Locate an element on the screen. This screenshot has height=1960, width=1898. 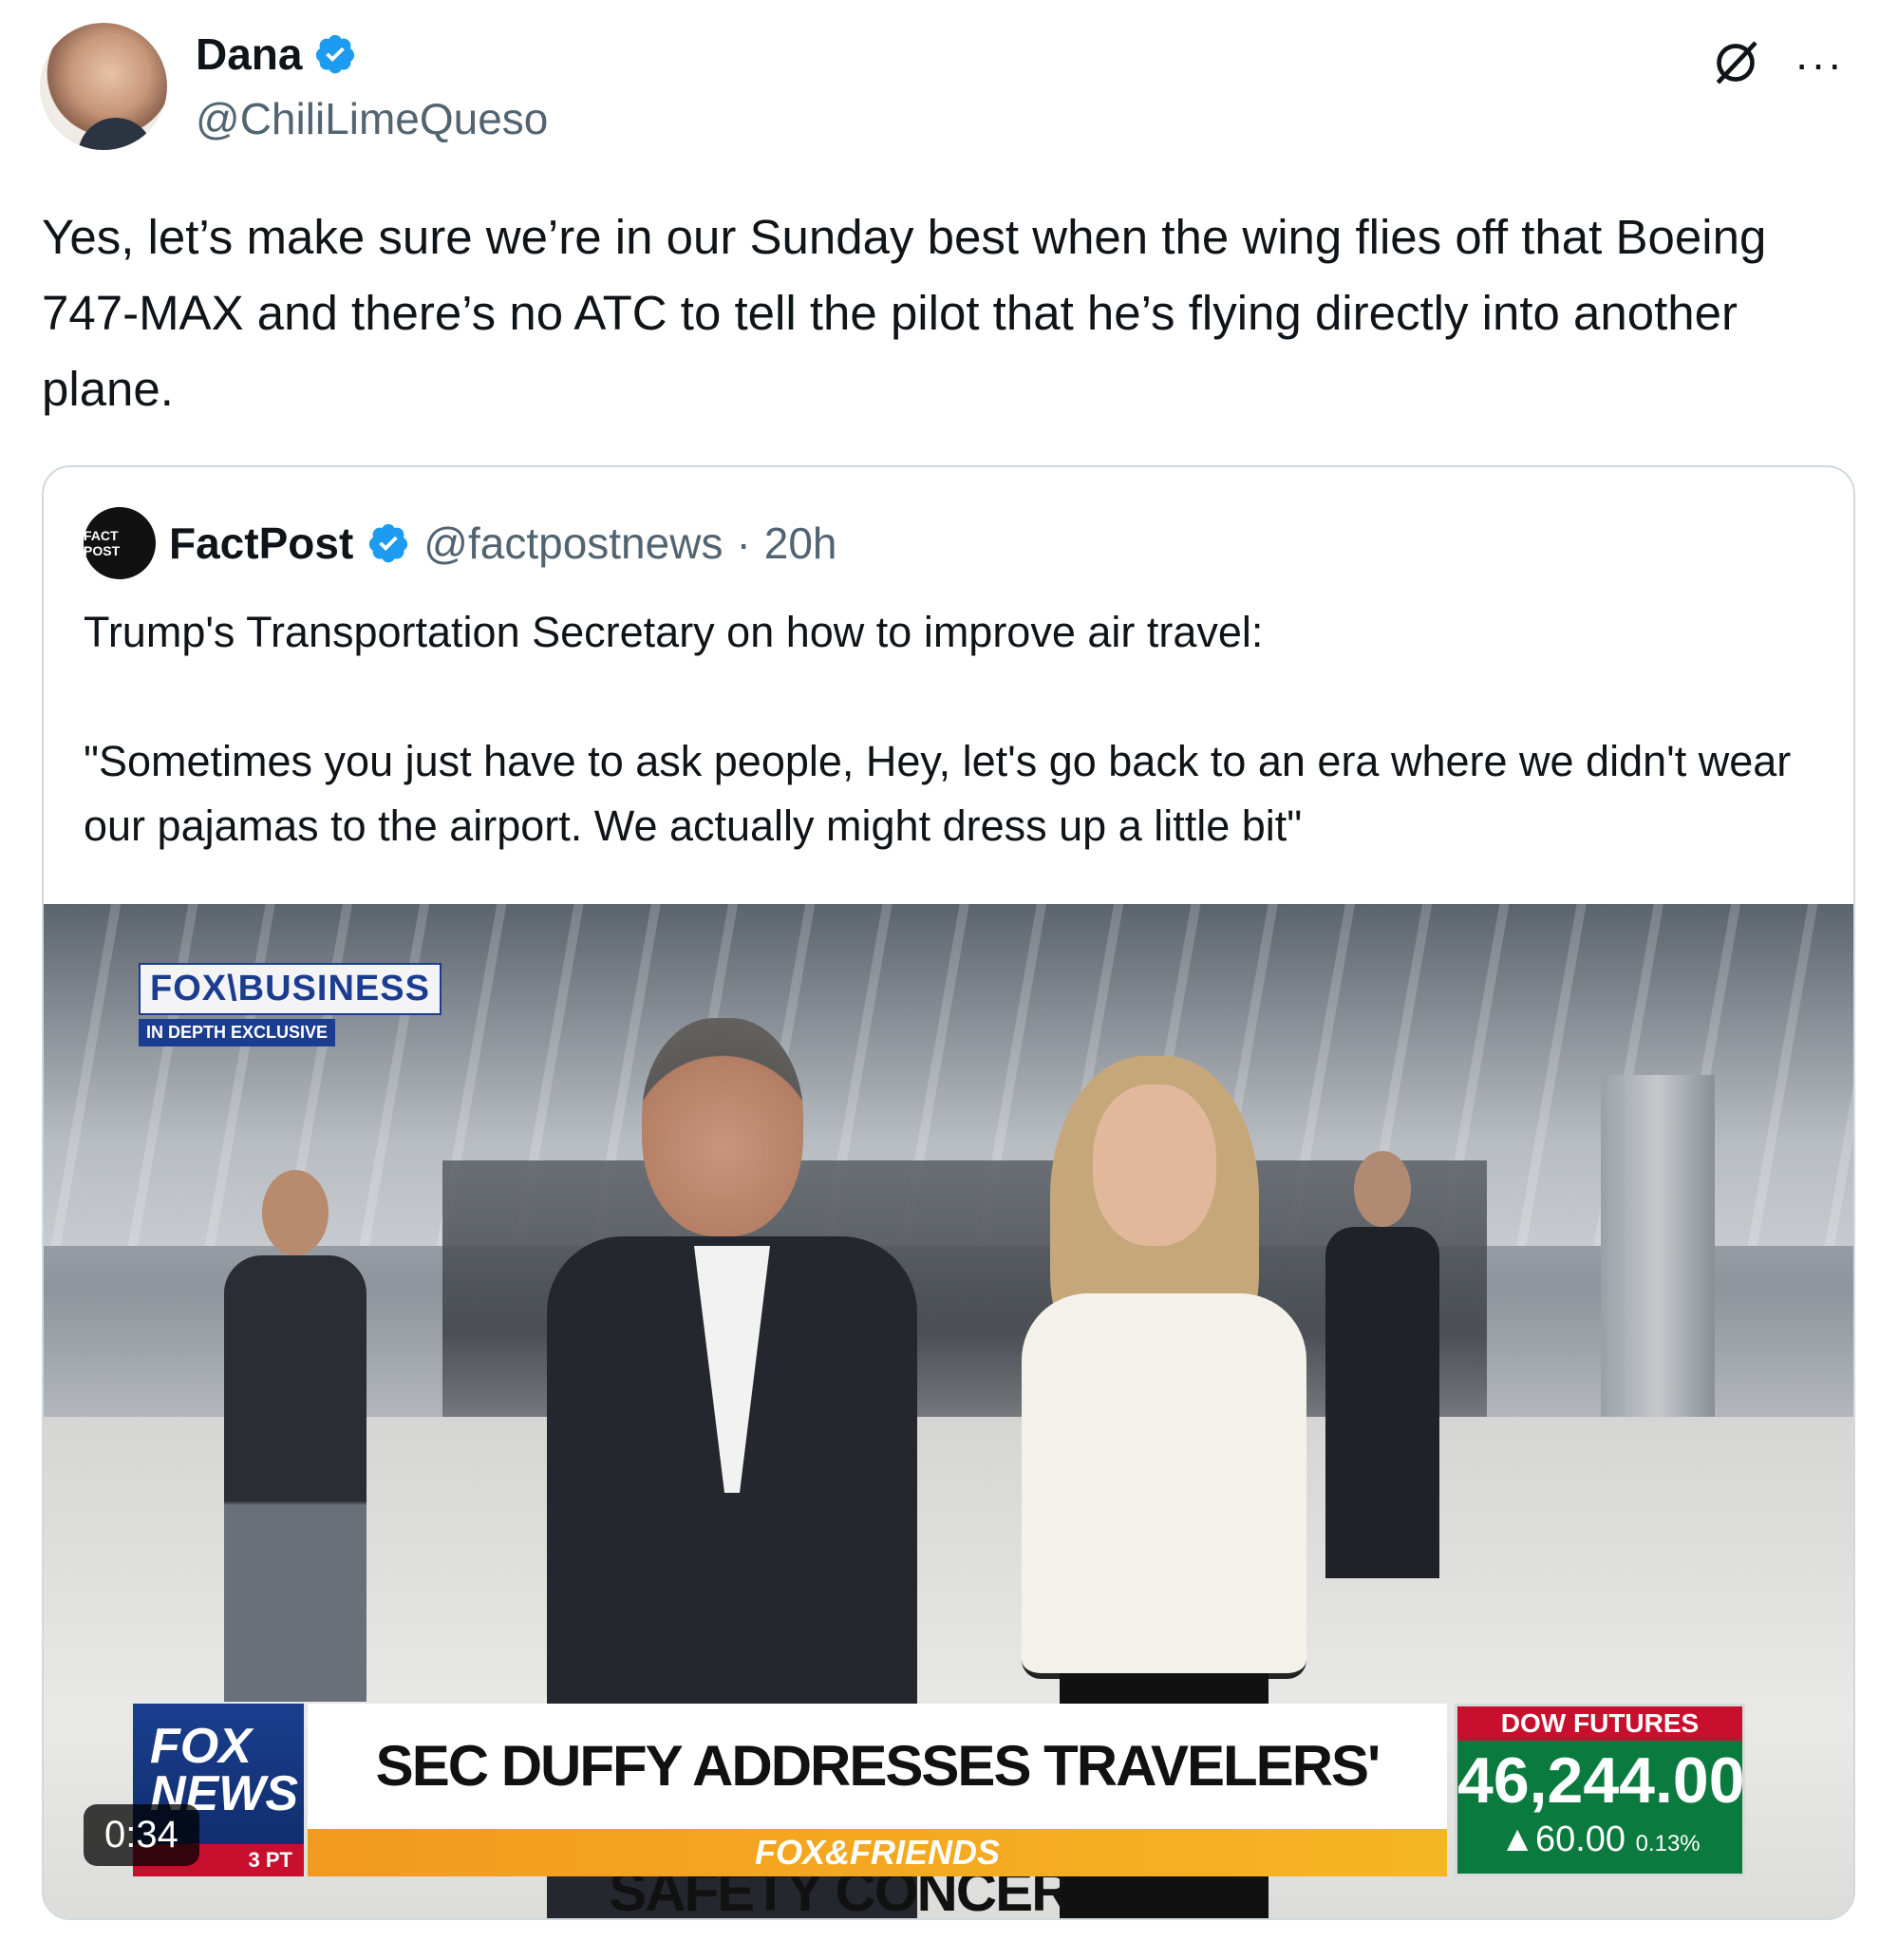
fox-business-logo: FOX\BUSINESS IN DEPTH EXCLUSIVE is located at coordinates (290, 1004).